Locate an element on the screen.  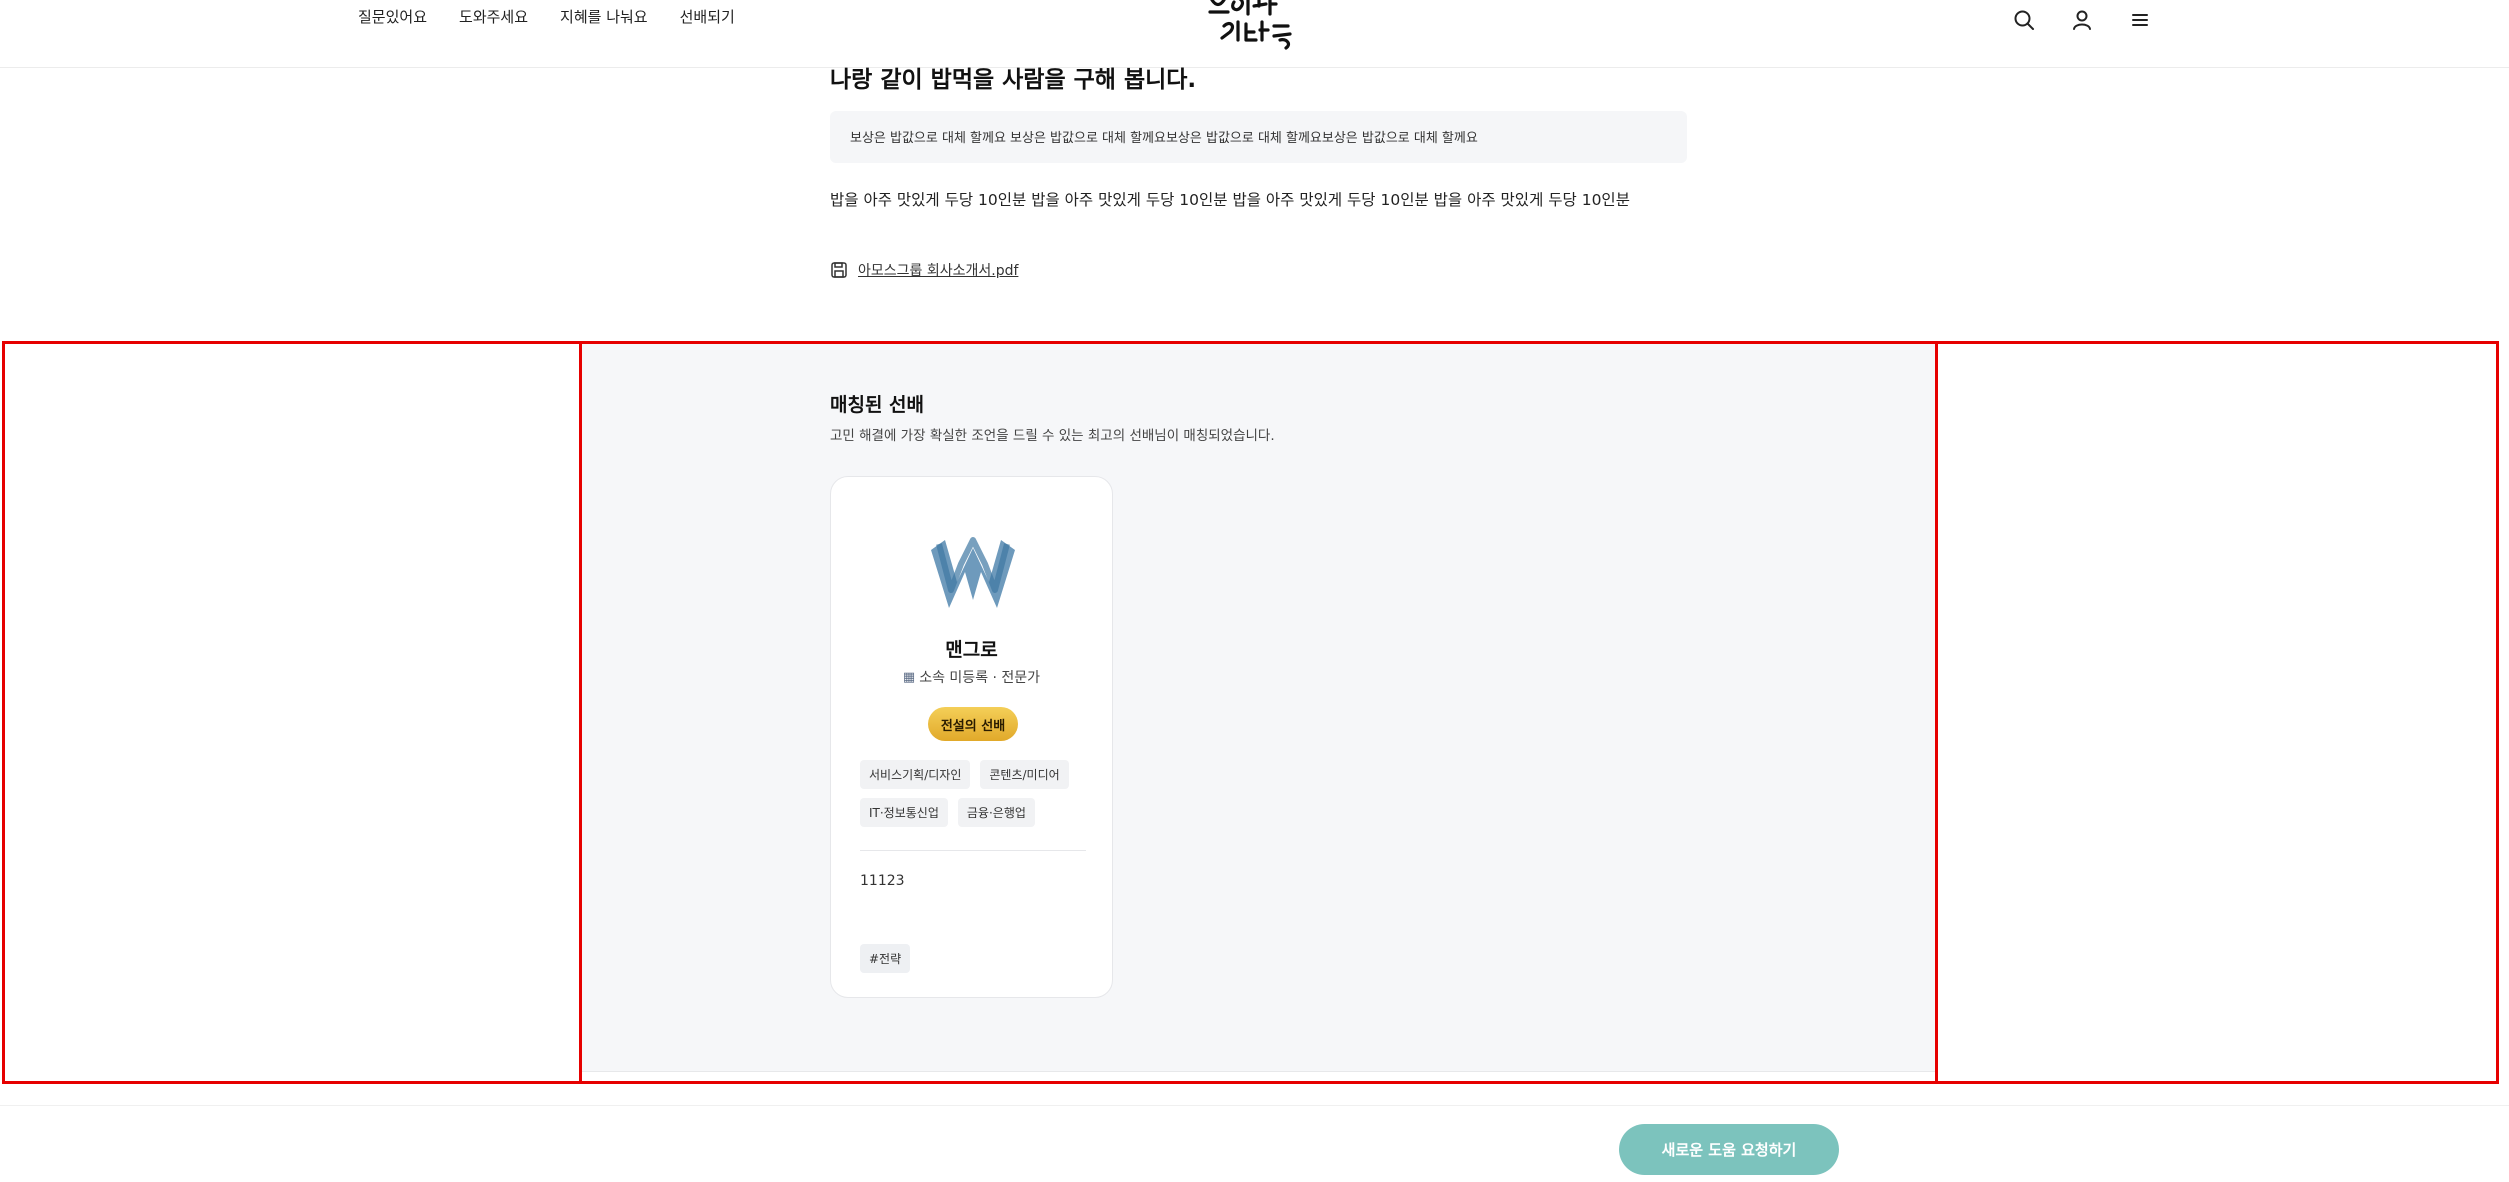
header-icon-group is located at coordinates (2082, 20).